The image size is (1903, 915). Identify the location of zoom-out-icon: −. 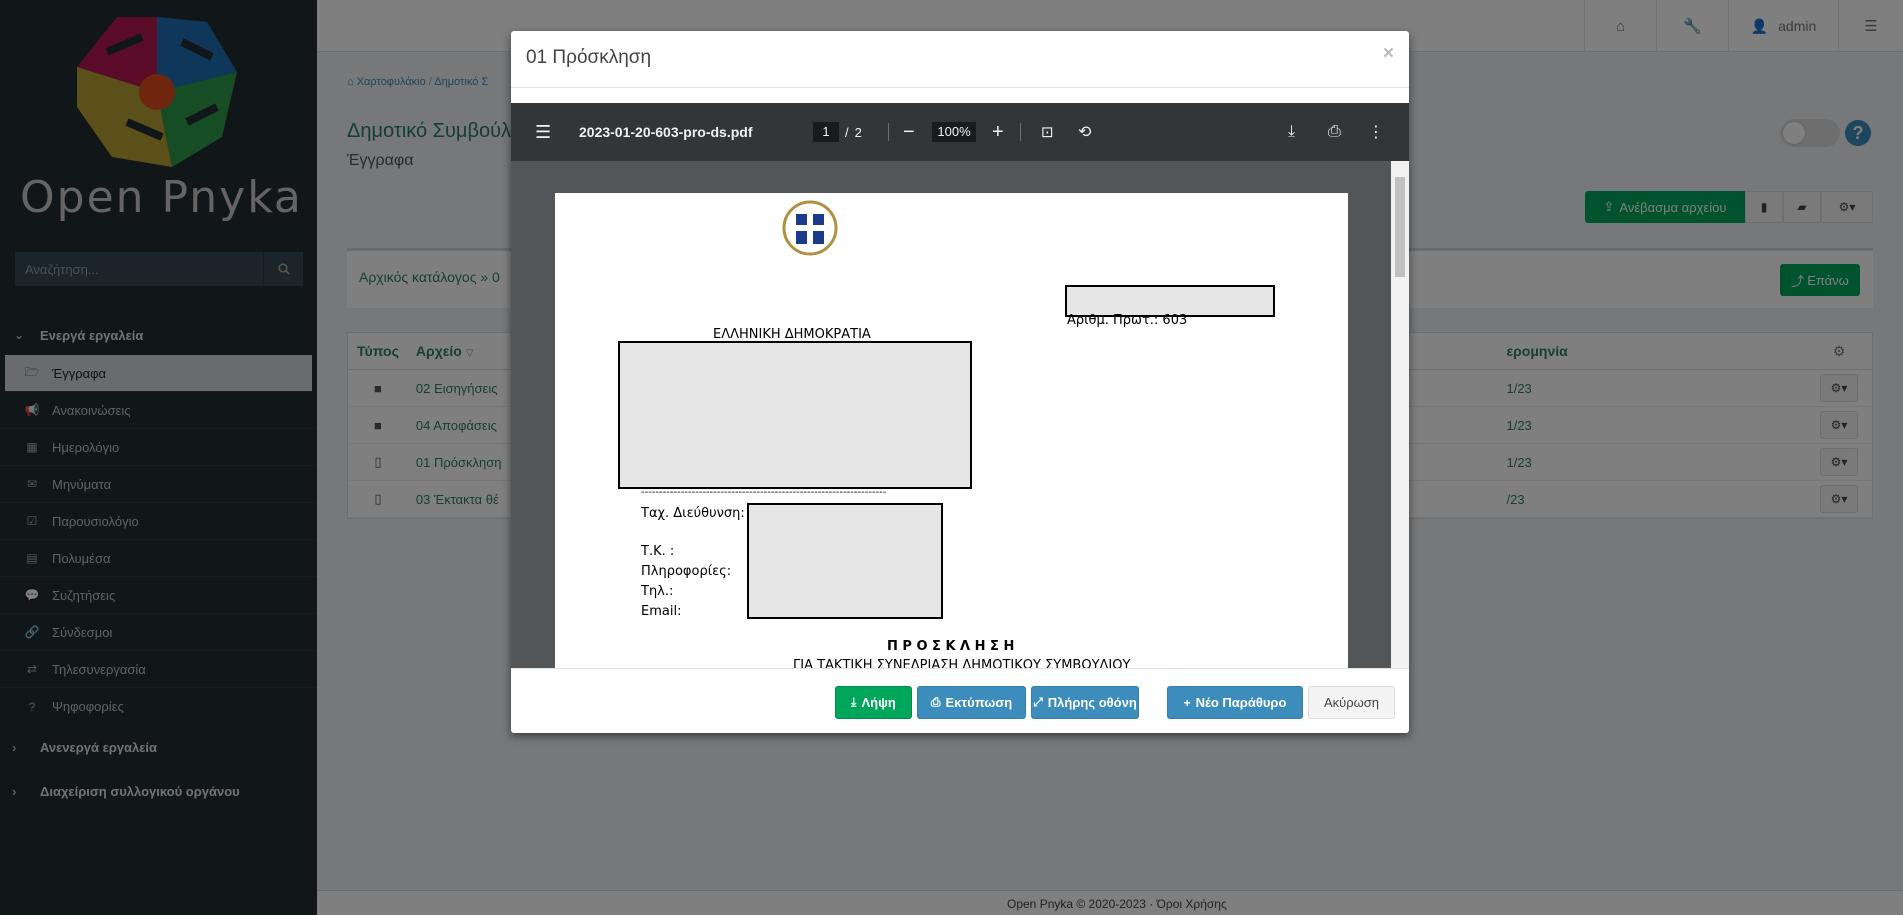
(909, 132).